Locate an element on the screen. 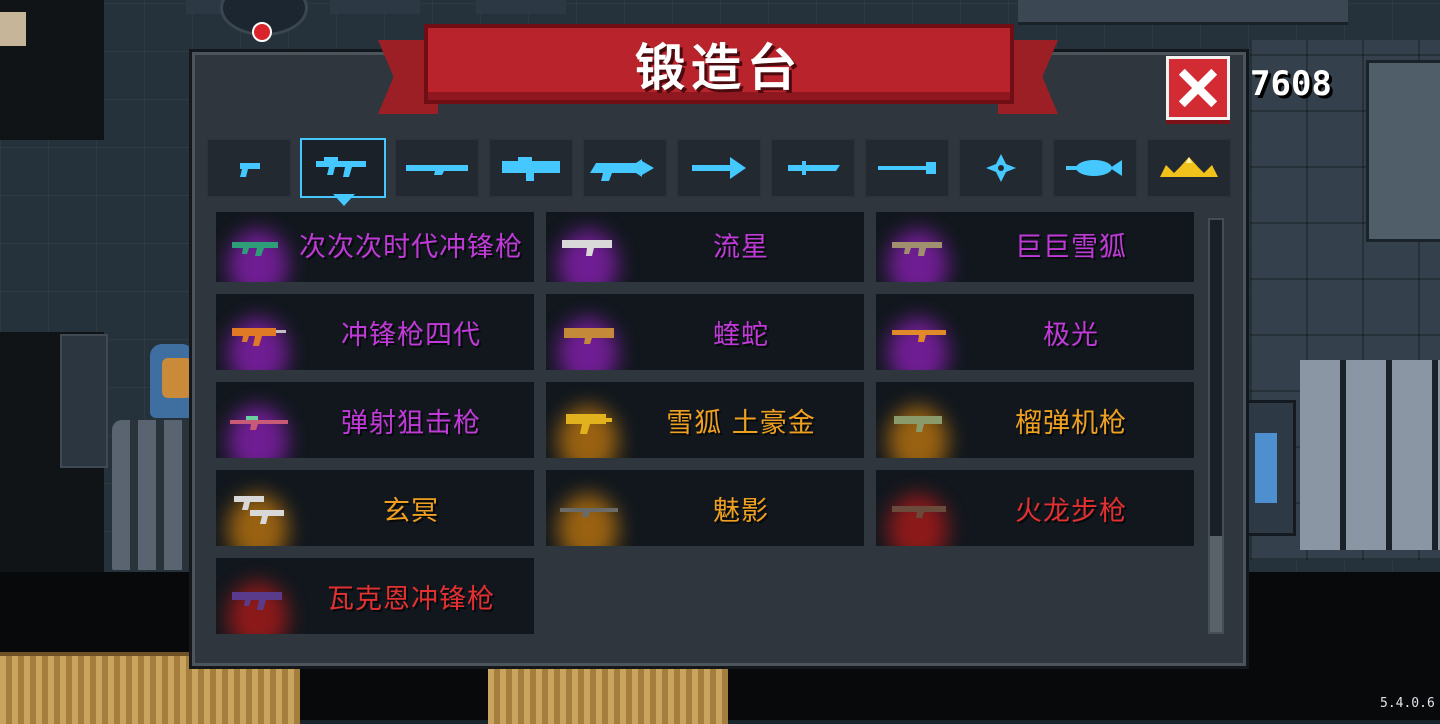 This screenshot has width=1440, height=724. weapon-cell: 巨巨雪狐 is located at coordinates (1035, 248).